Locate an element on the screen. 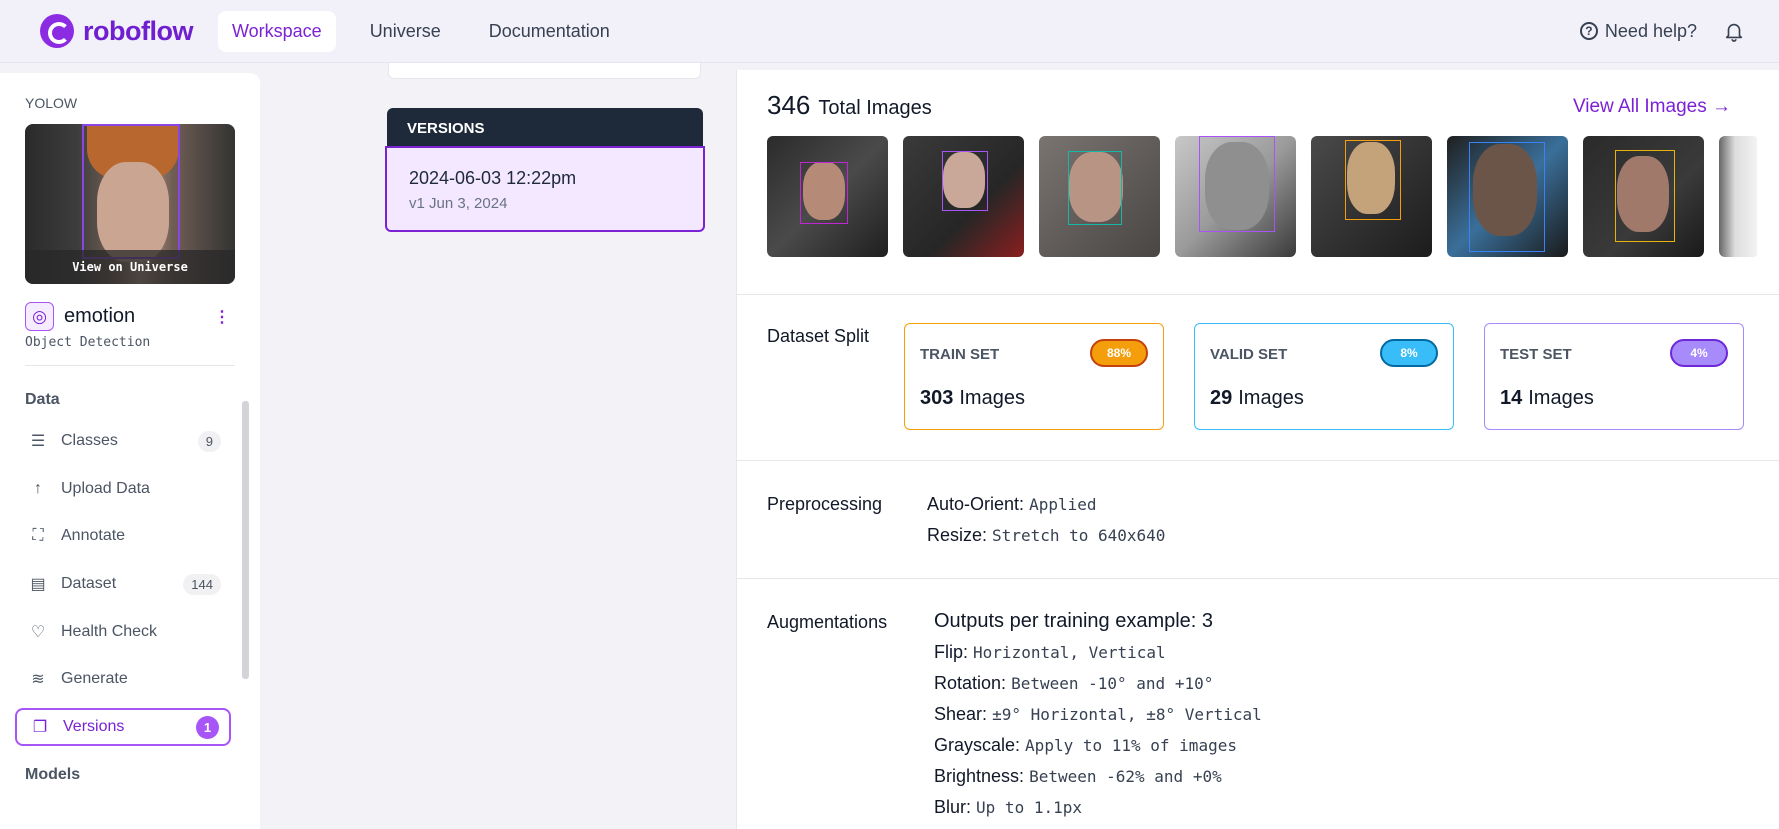  roboflow-logo: roboflow is located at coordinates (116, 31).